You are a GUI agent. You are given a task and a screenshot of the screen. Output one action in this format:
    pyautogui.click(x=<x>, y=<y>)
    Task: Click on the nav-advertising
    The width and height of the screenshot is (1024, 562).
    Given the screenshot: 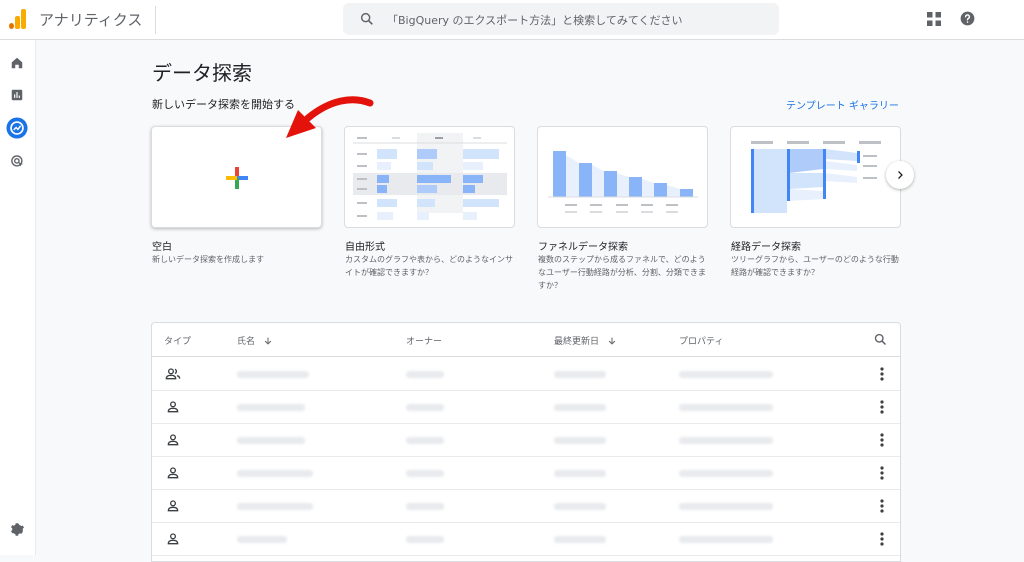 What is the action you would take?
    pyautogui.click(x=17, y=161)
    